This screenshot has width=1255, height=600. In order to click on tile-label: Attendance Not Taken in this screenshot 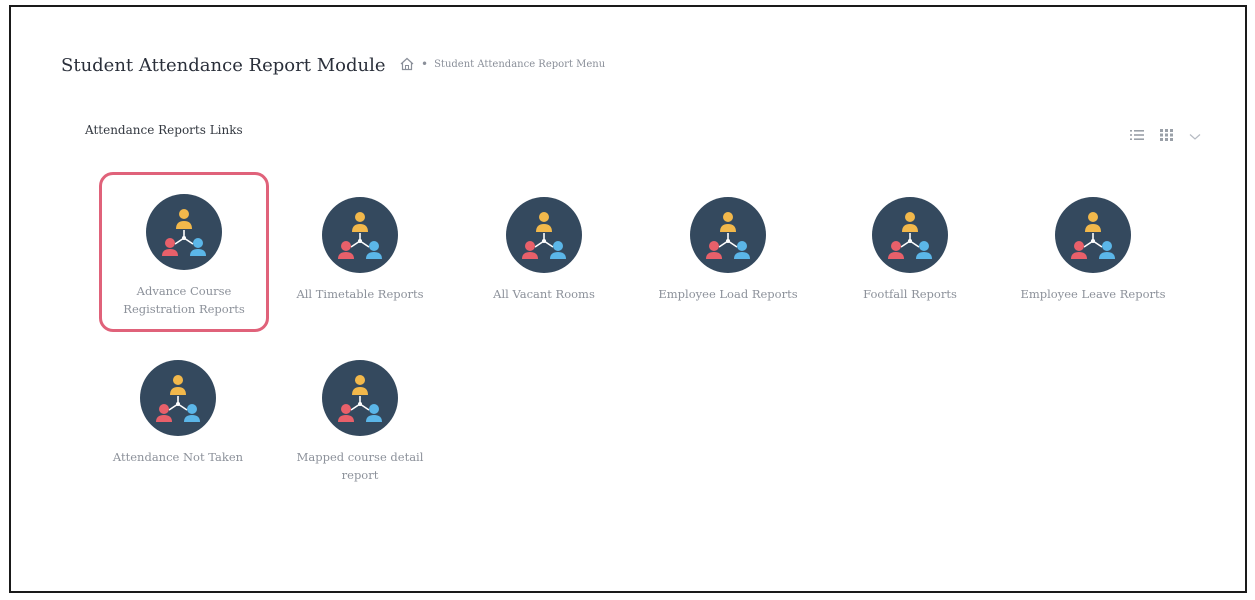, I will do `click(178, 457)`.